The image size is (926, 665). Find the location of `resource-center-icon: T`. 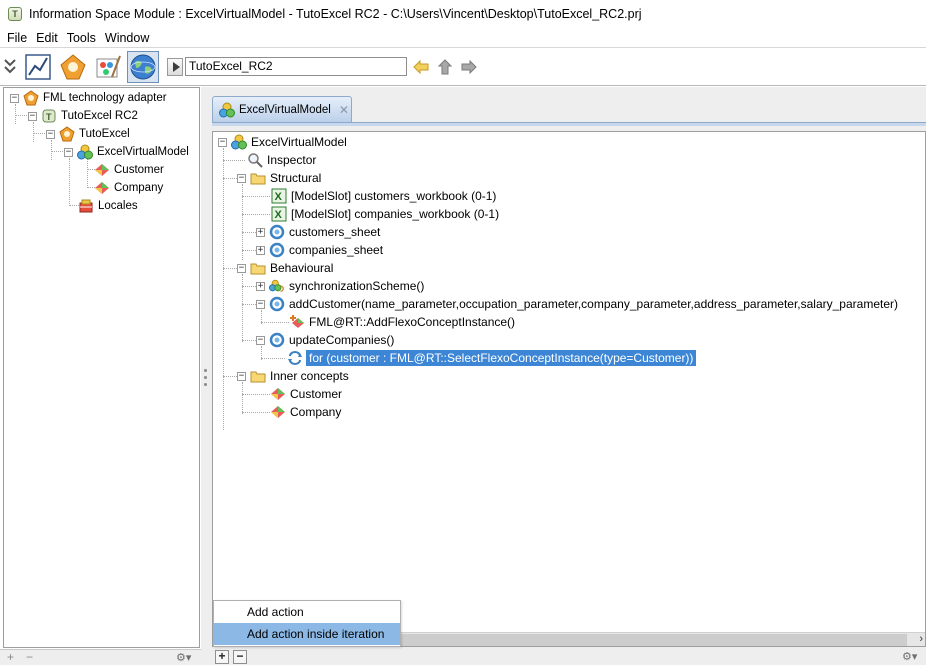

resource-center-icon: T is located at coordinates (49, 116).